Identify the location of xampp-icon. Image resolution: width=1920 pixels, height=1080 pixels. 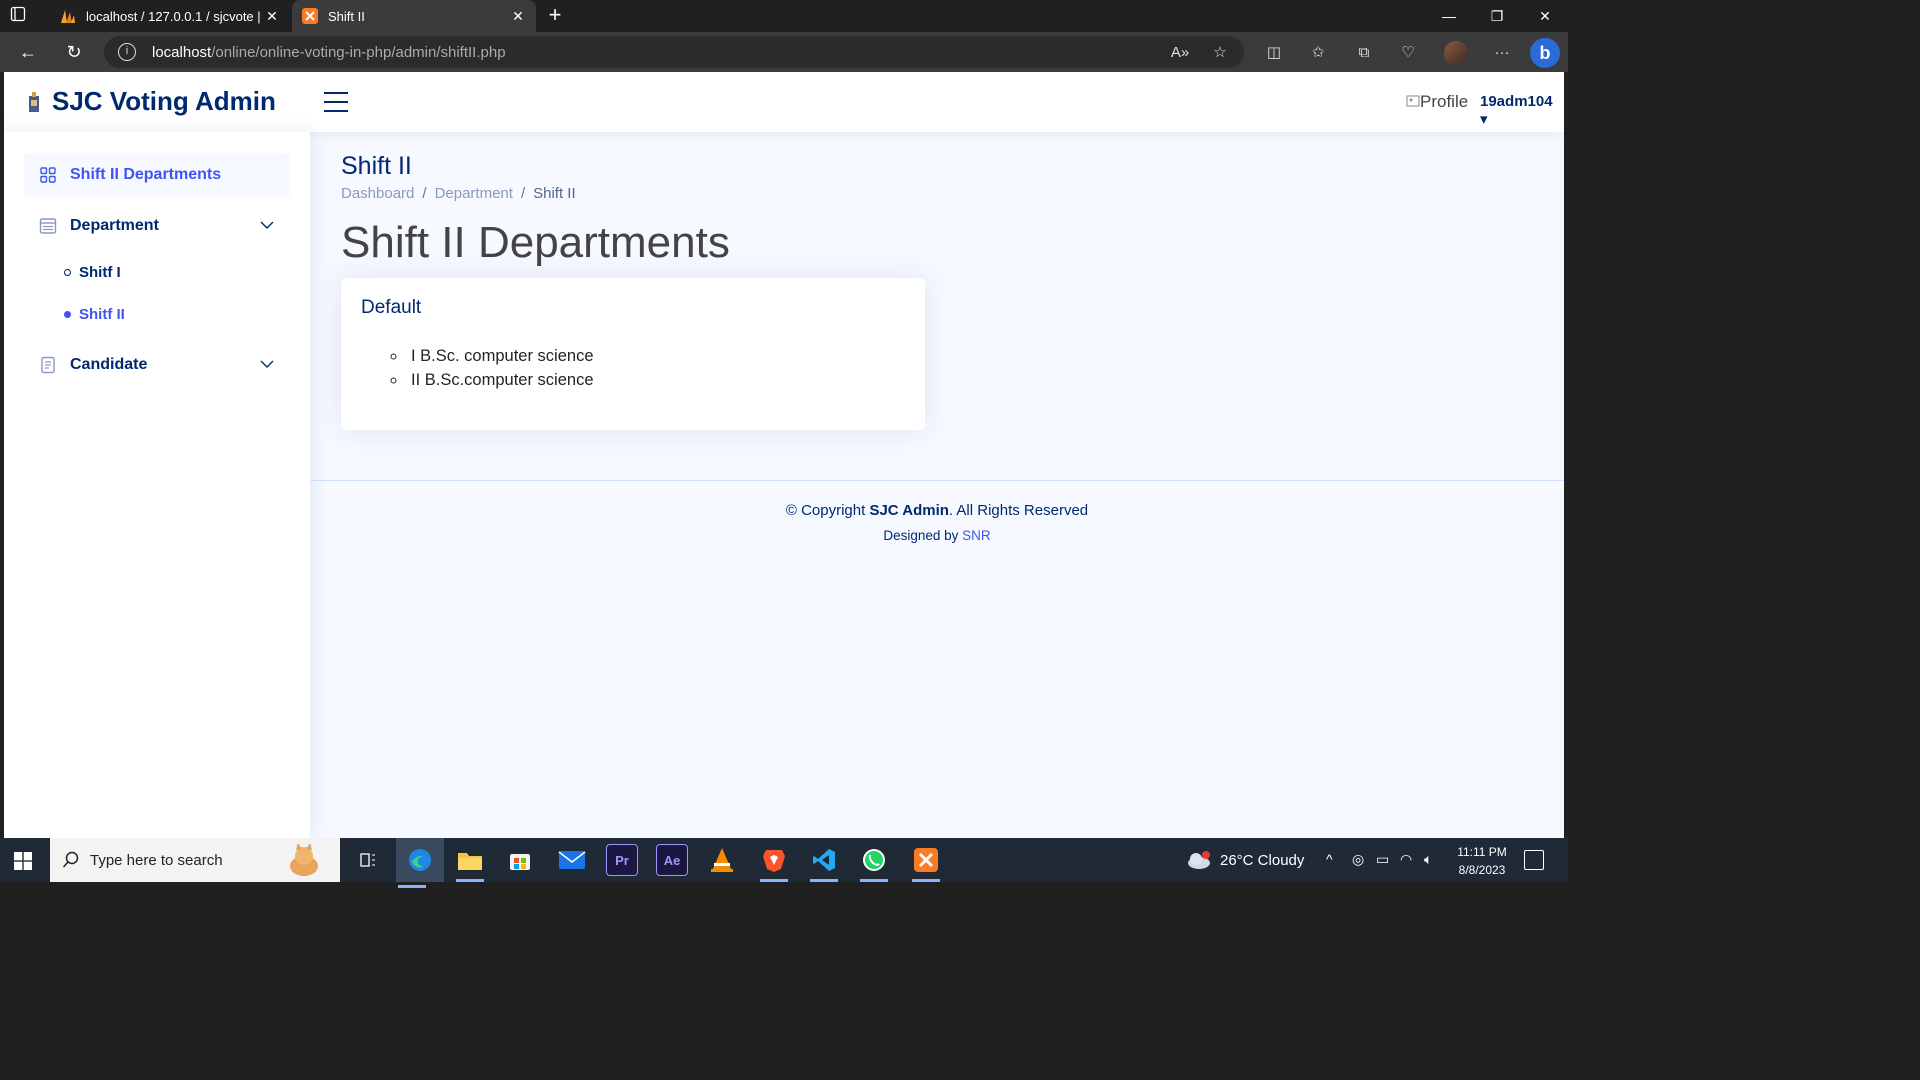
(310, 16).